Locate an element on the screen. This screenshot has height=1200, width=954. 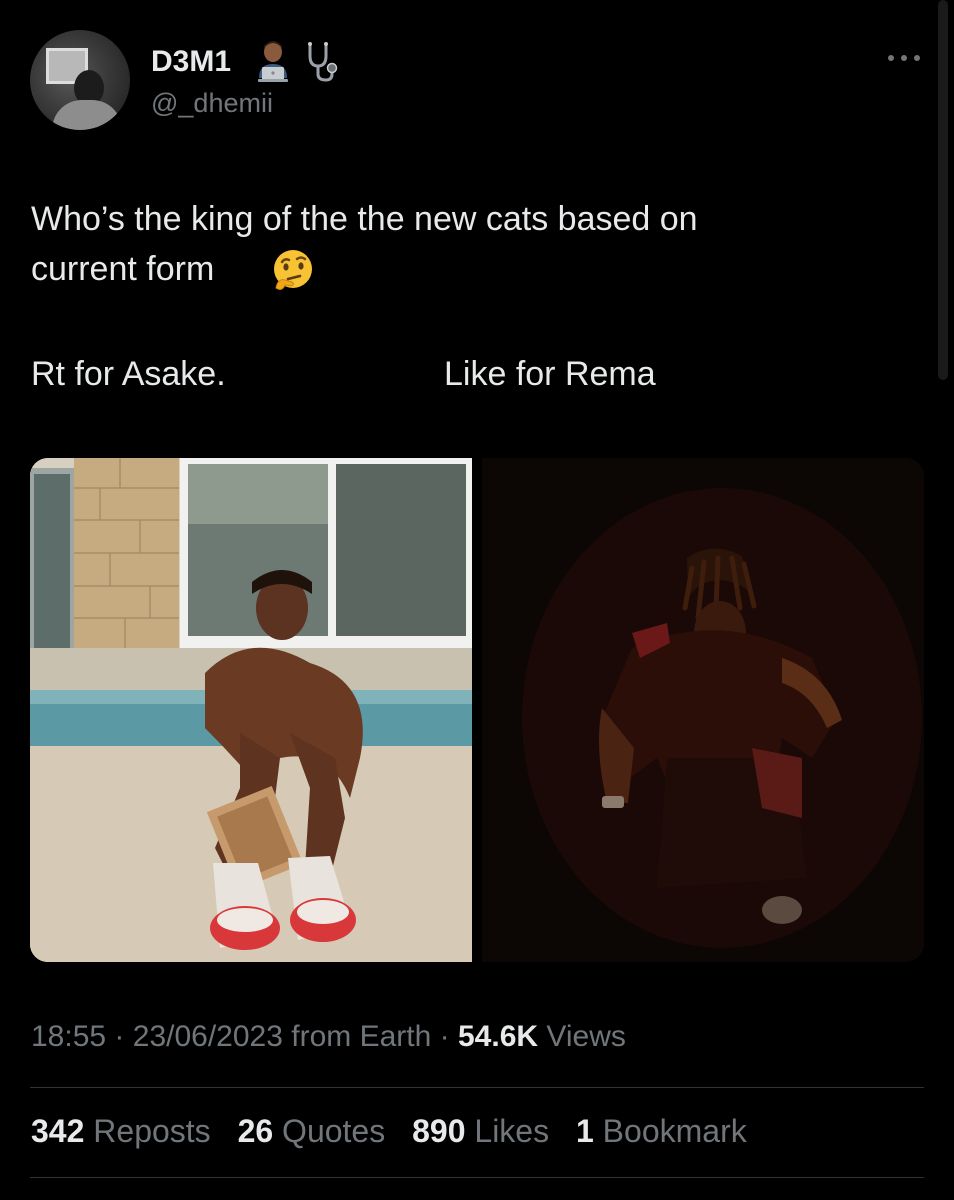
quotes-link: 26 Quotes is located at coordinates (312, 1131).